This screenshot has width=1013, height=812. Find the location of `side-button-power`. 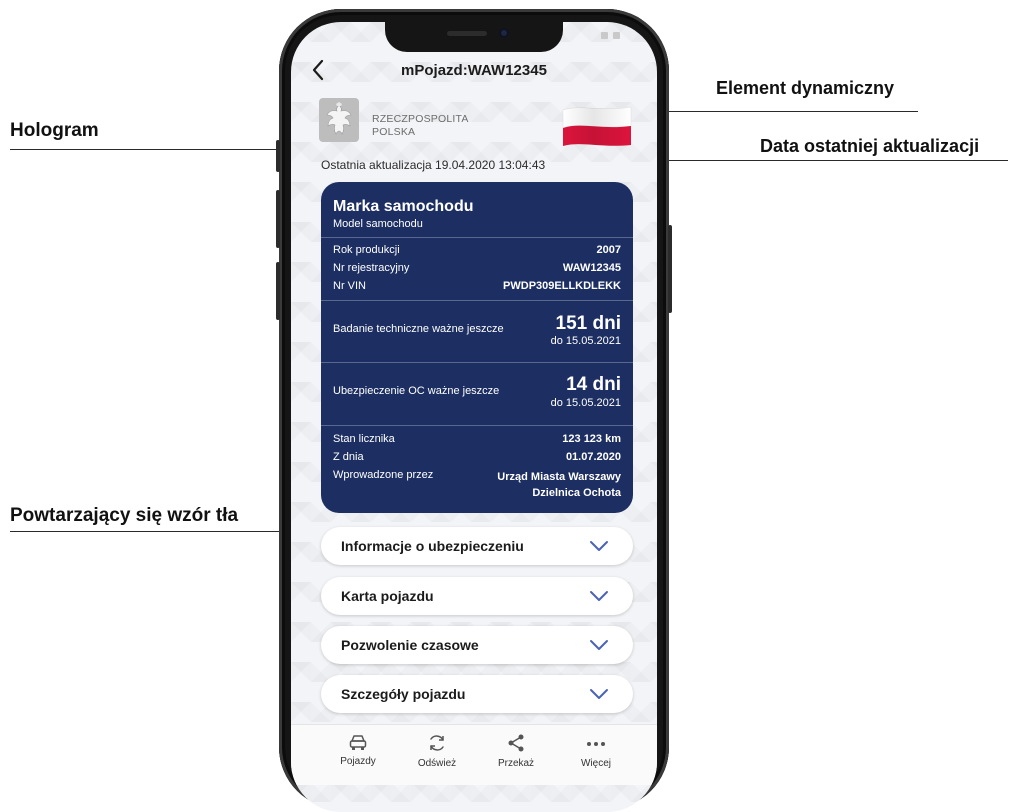

side-button-power is located at coordinates (670, 269).